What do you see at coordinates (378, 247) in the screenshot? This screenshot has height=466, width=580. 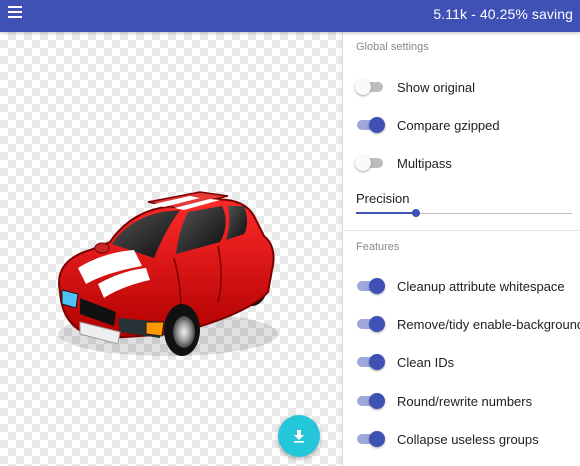 I see `features-title: Features` at bounding box center [378, 247].